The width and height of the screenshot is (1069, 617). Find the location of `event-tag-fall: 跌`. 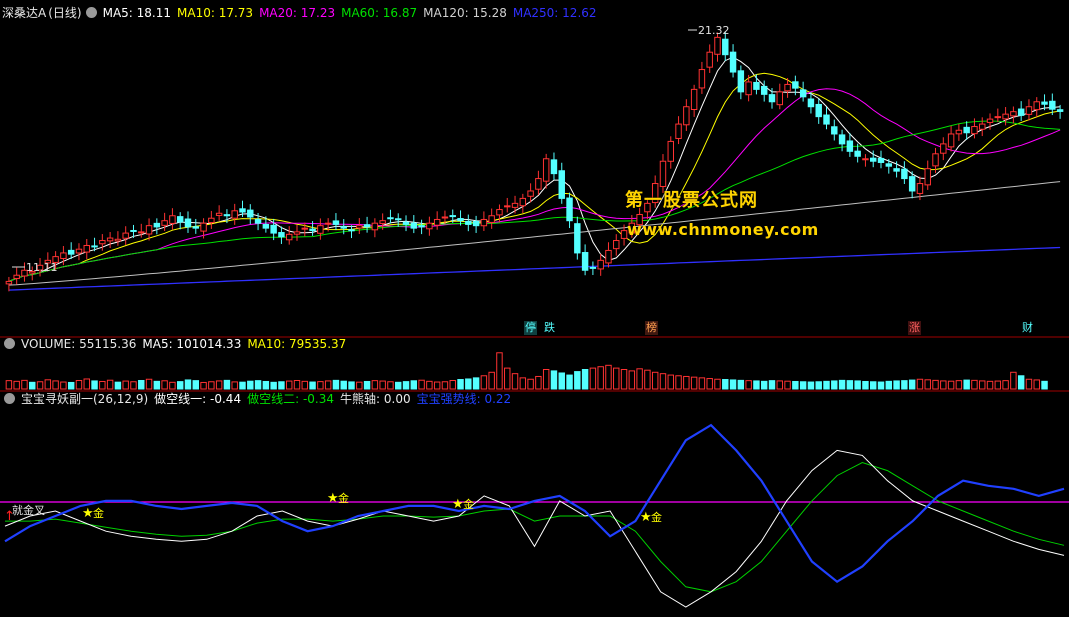

event-tag-fall: 跌 is located at coordinates (549, 328).